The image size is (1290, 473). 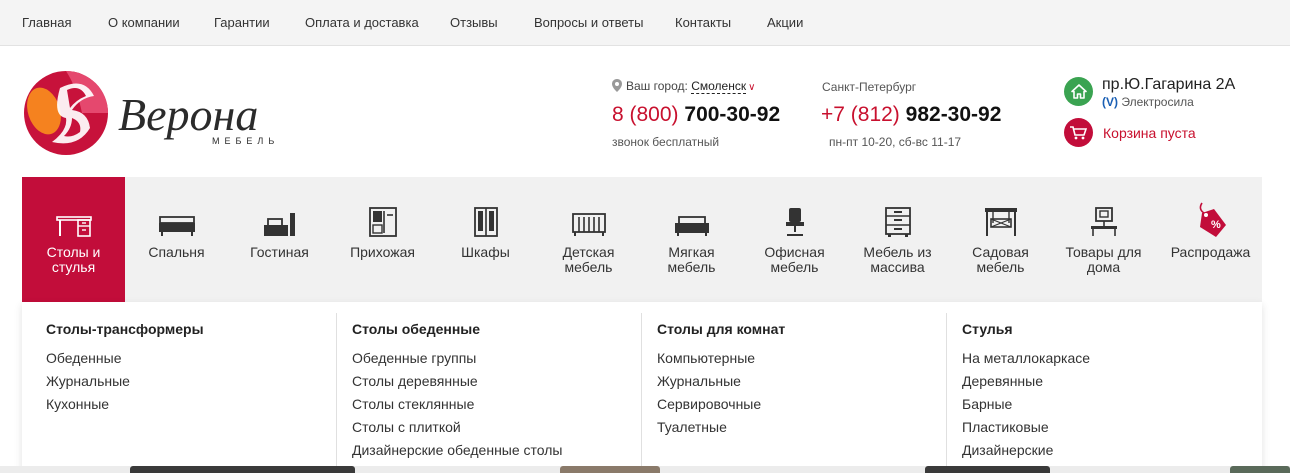 I want to click on table-icon, so click(x=73, y=220).